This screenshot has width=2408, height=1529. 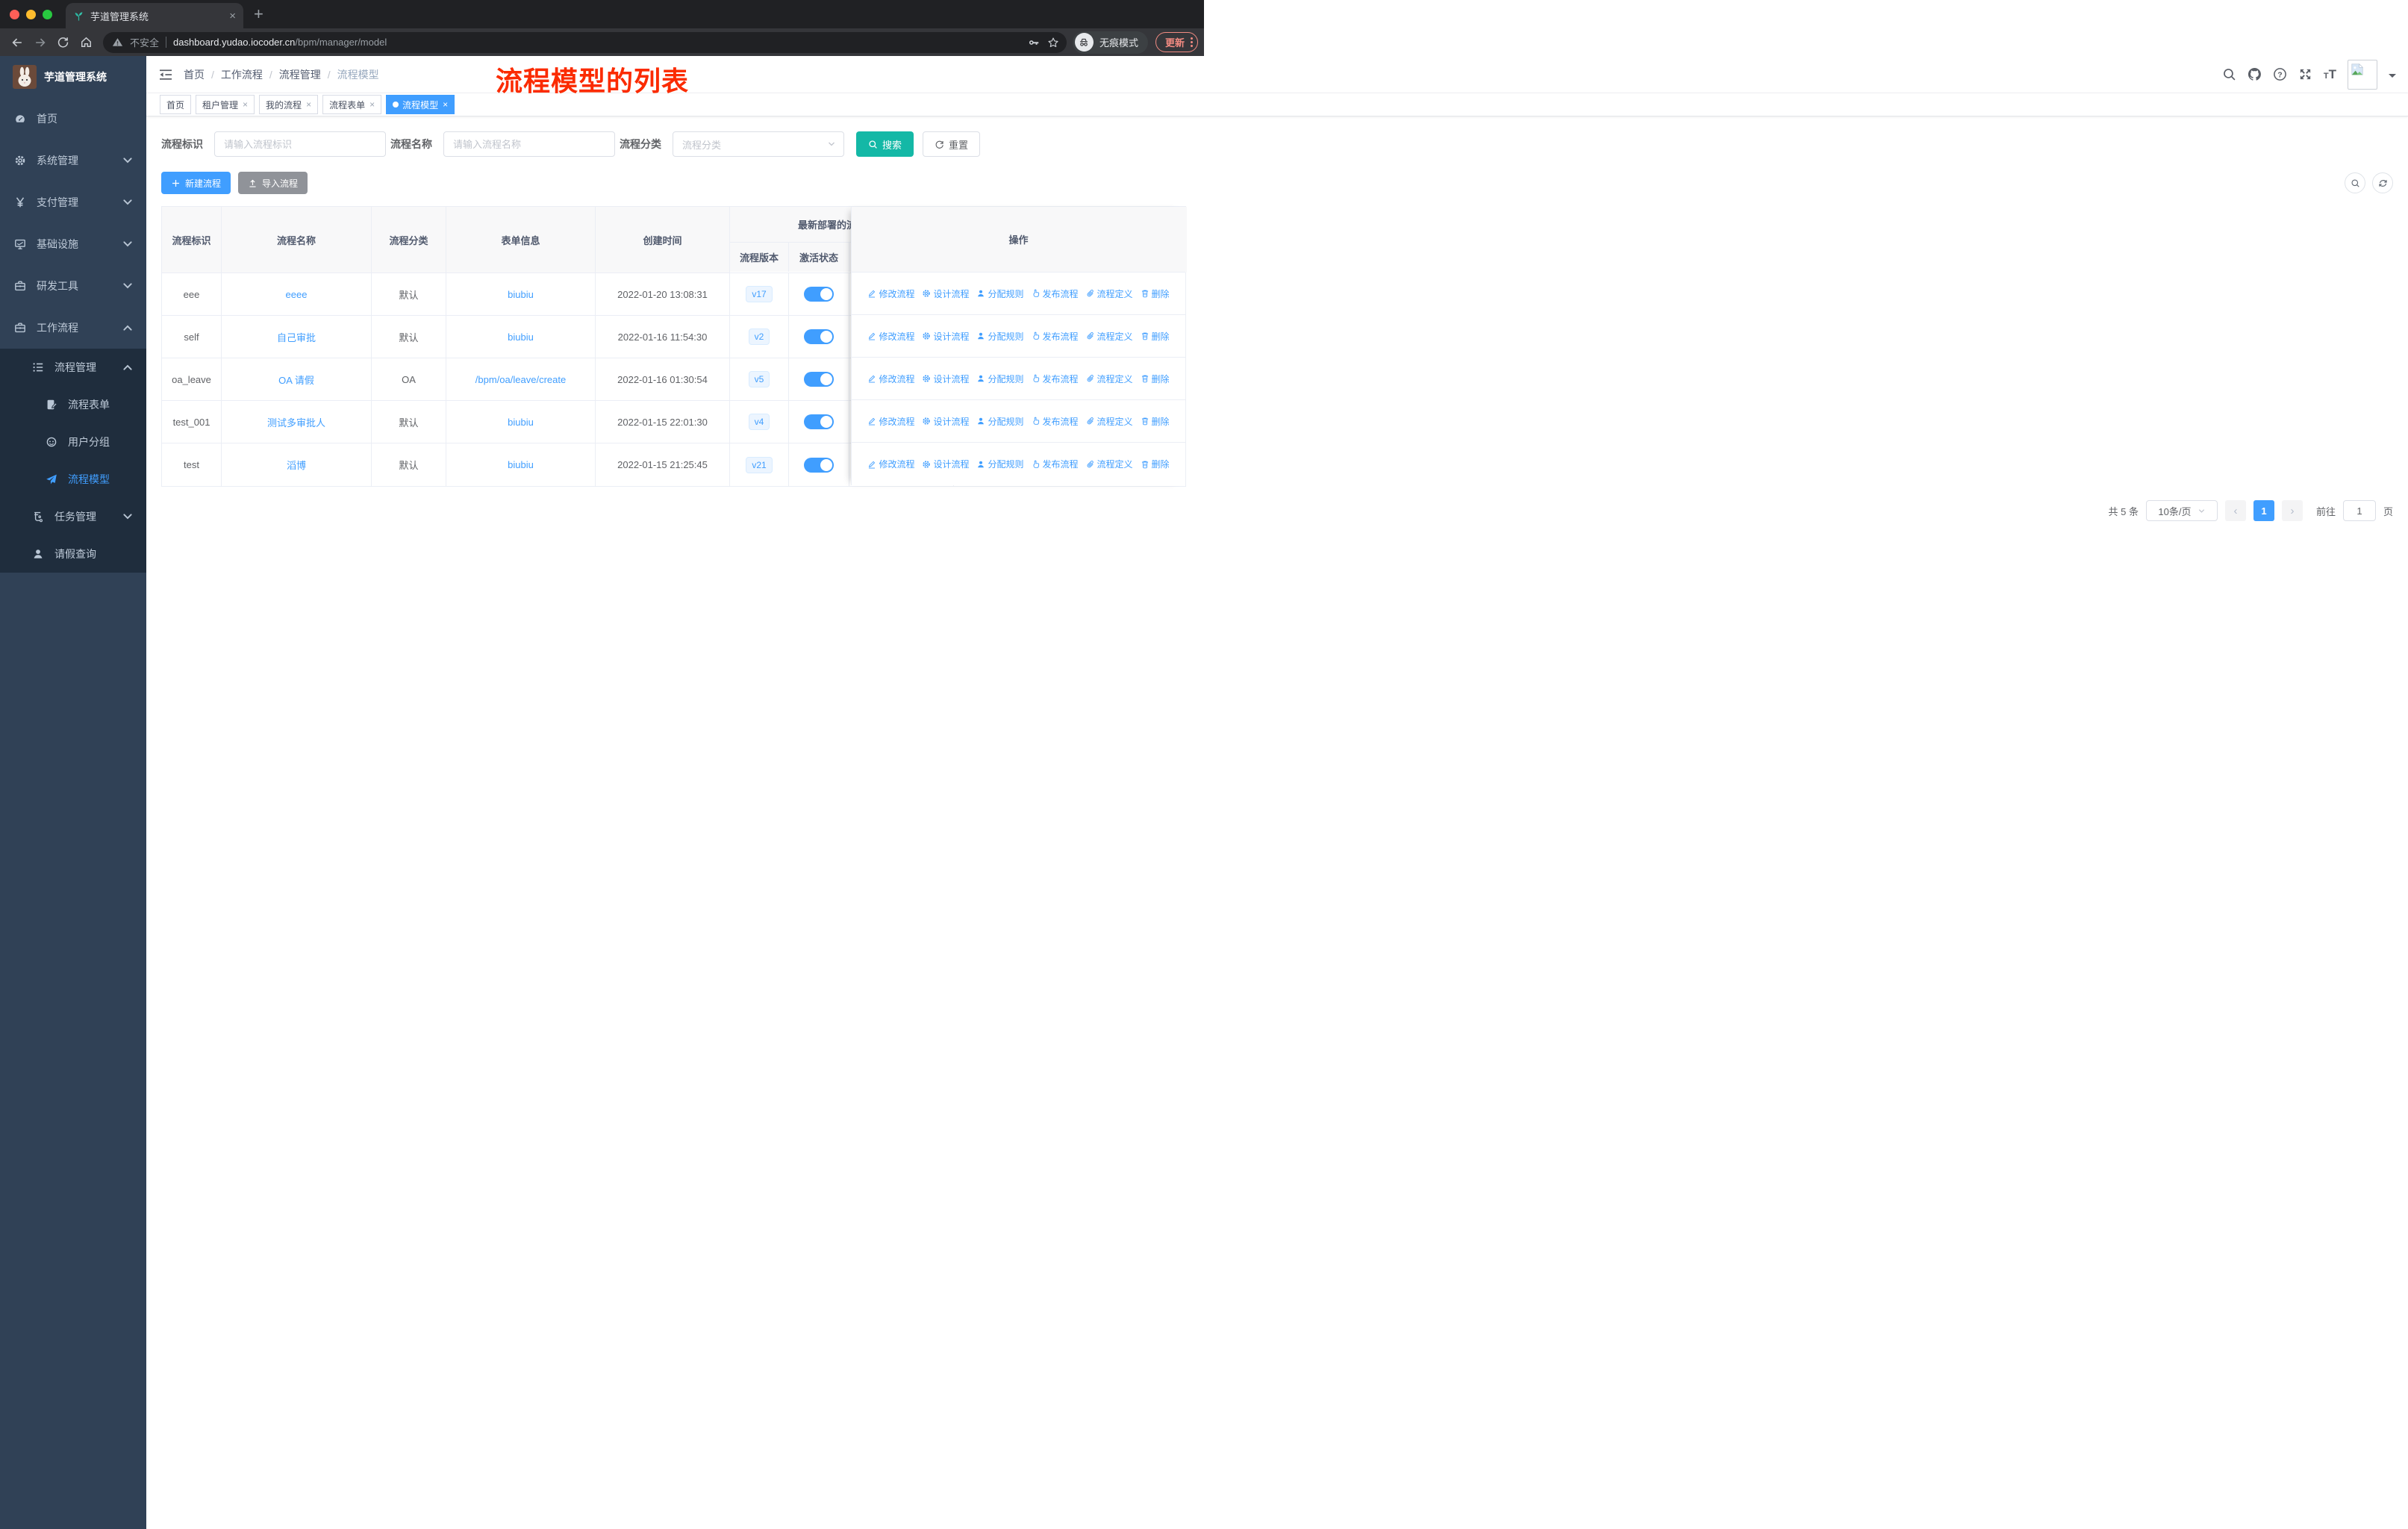 I want to click on bookmark-star-icon, so click(x=1053, y=43).